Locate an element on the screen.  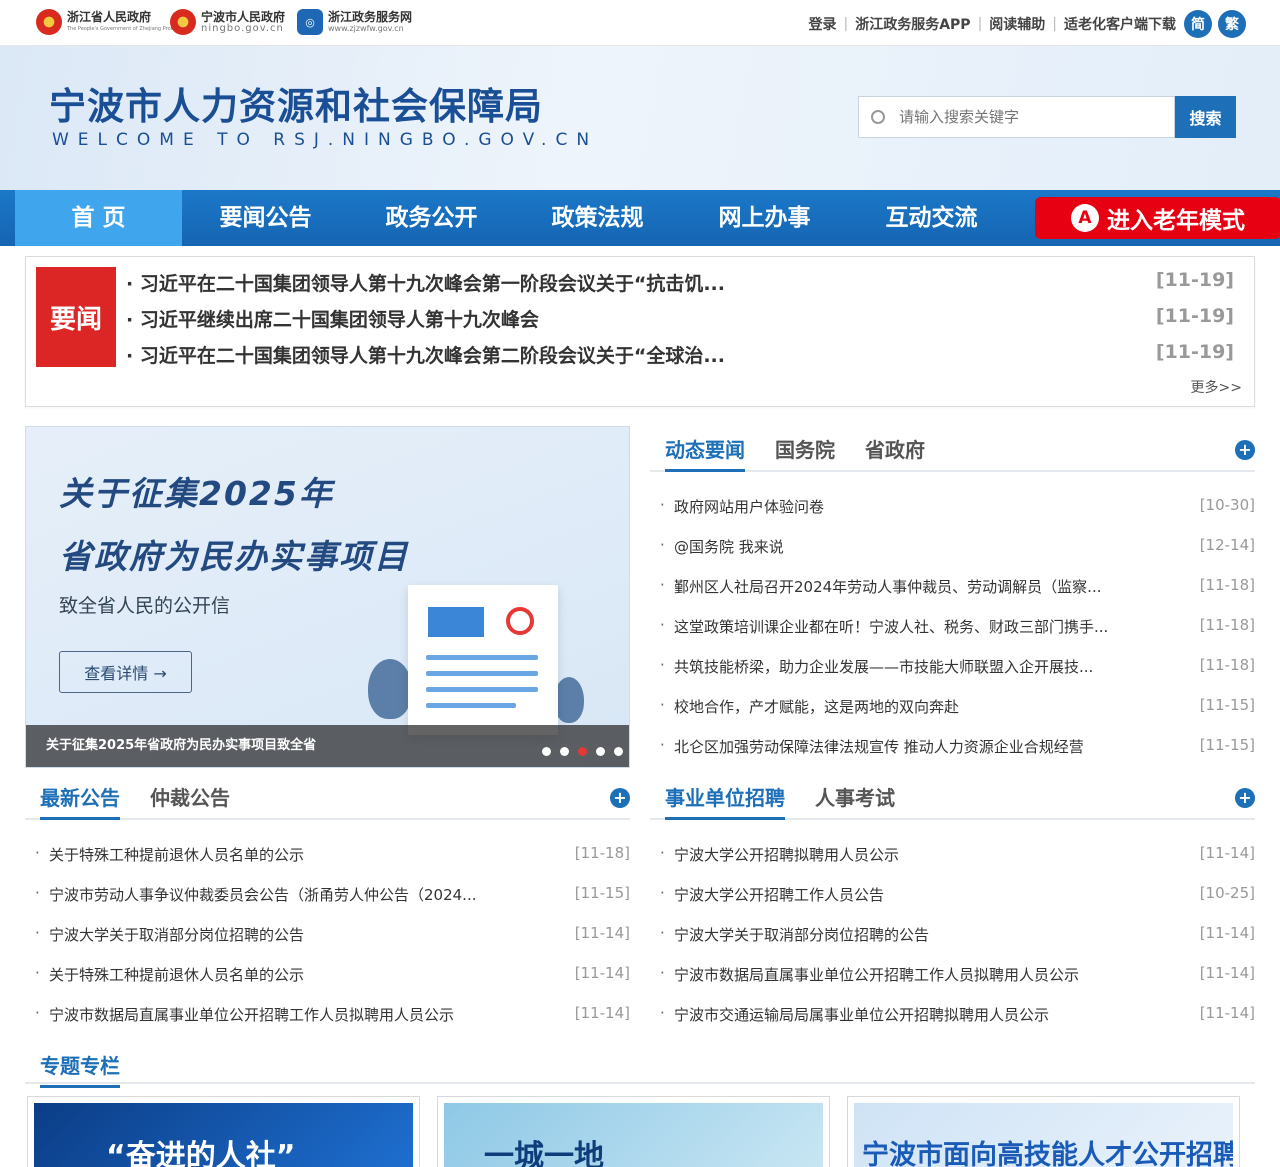
news-more-plus-icon: + is located at coordinates (1245, 450).